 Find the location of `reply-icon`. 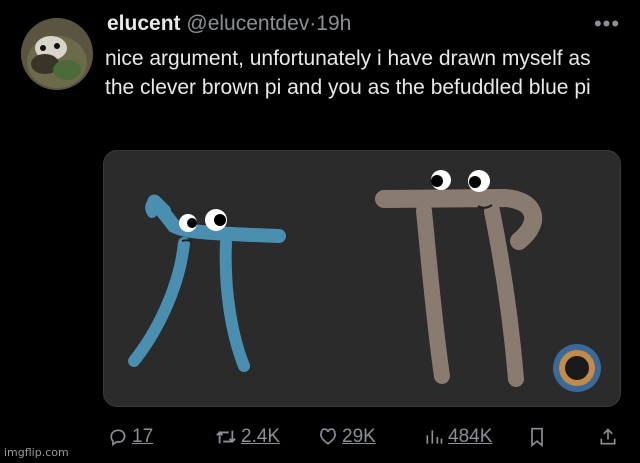

reply-icon is located at coordinates (118, 438).